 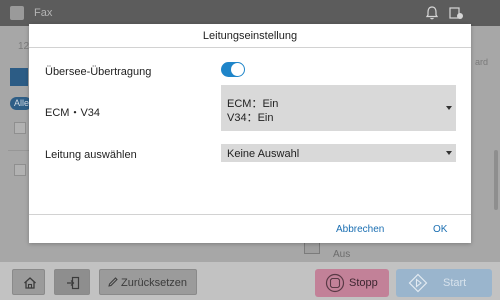 I want to click on ecm-v34-label: ECM・V34, so click(x=73, y=113).